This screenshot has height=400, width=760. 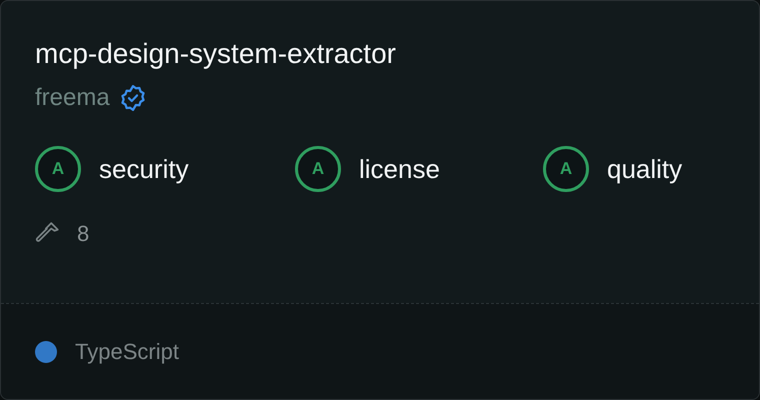 I want to click on tools-count: 8, so click(x=83, y=234).